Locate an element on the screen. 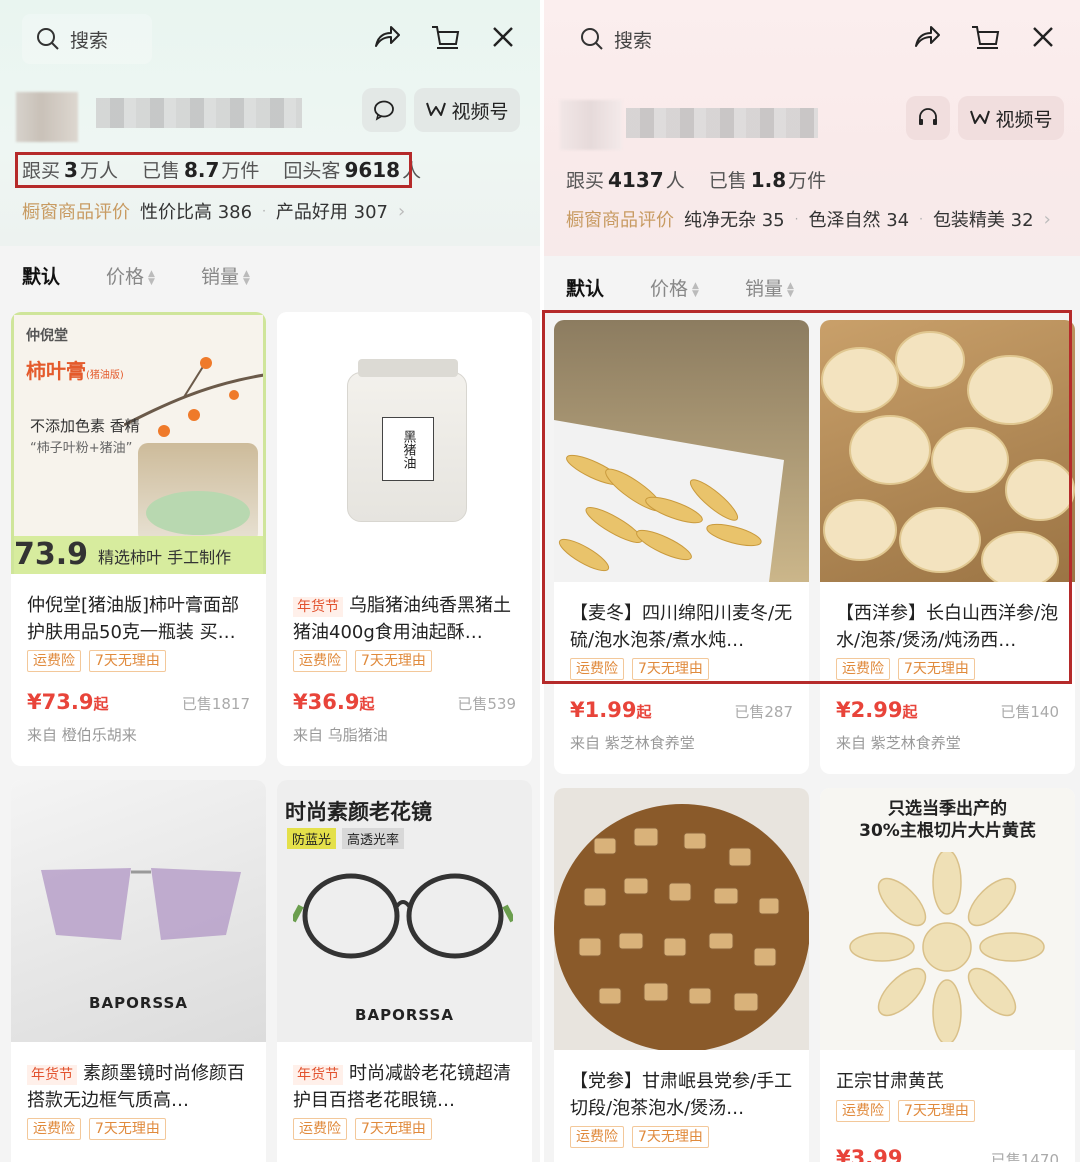 This screenshot has width=1080, height=1162. video-channel-label: 视频号 is located at coordinates (480, 111).